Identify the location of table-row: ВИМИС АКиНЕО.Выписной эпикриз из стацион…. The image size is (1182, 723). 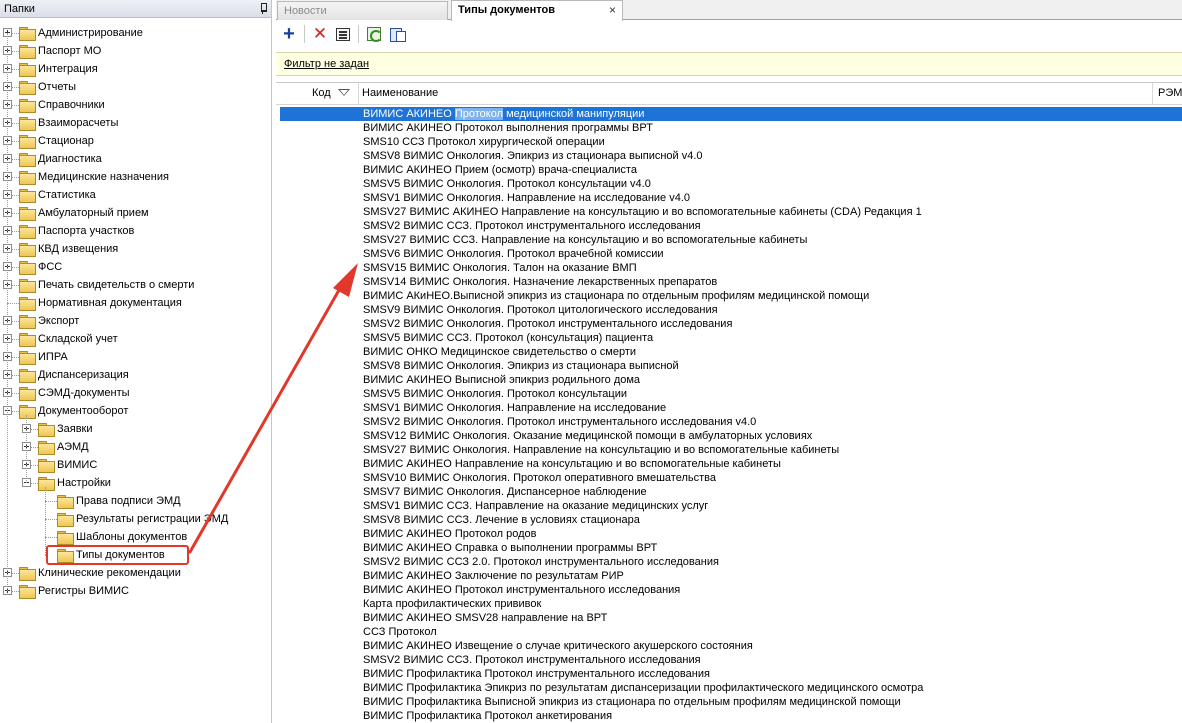
(729, 296).